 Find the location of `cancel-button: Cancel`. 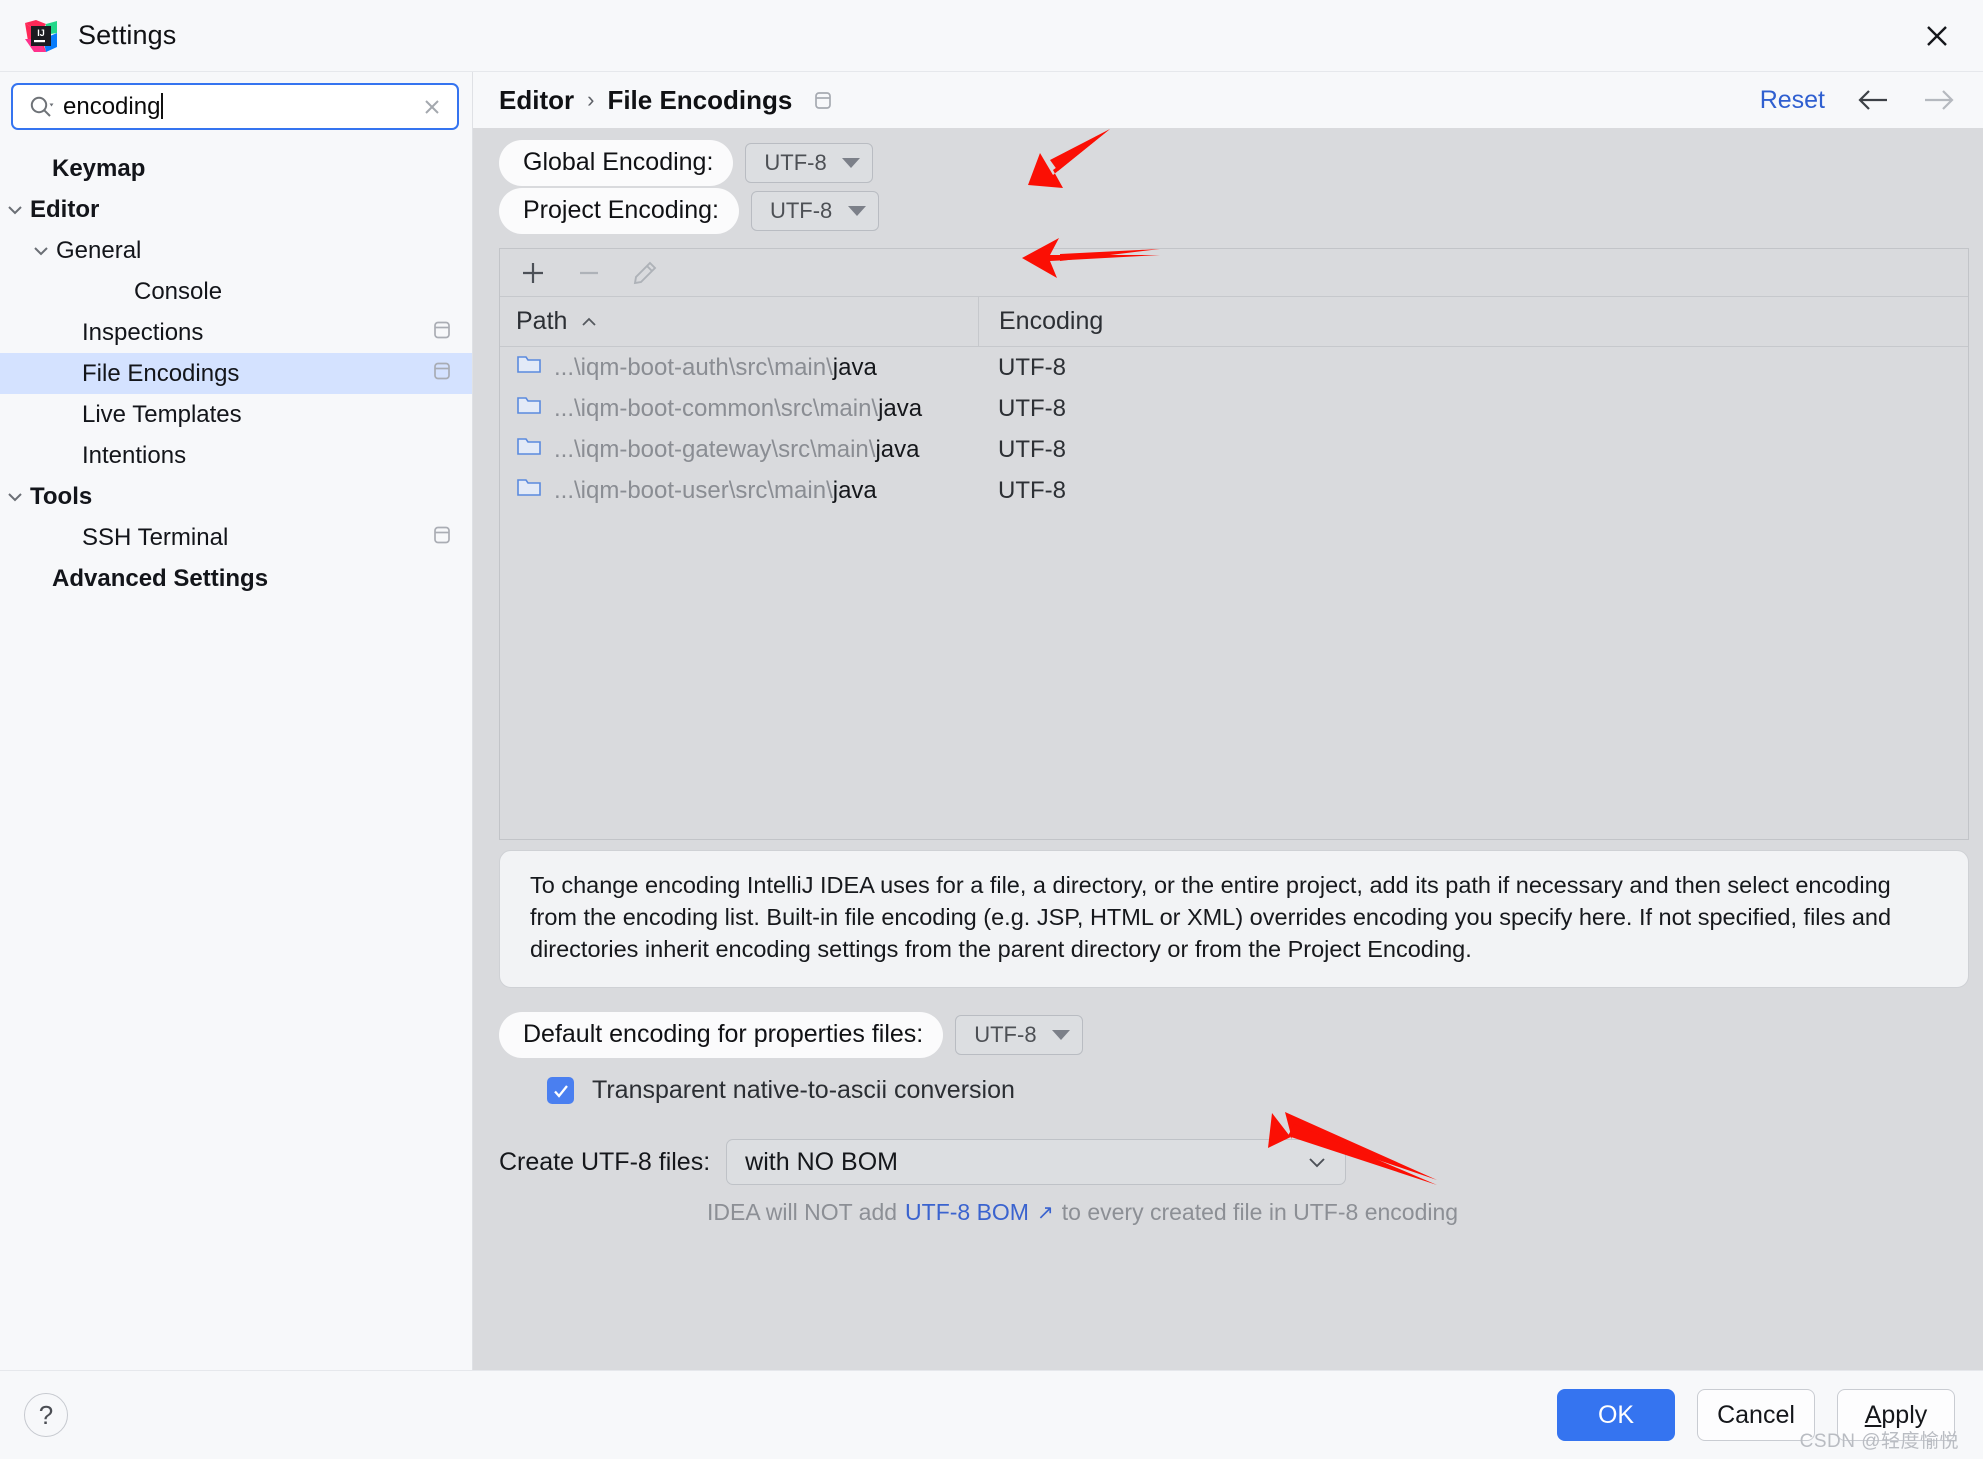

cancel-button: Cancel is located at coordinates (1756, 1415).